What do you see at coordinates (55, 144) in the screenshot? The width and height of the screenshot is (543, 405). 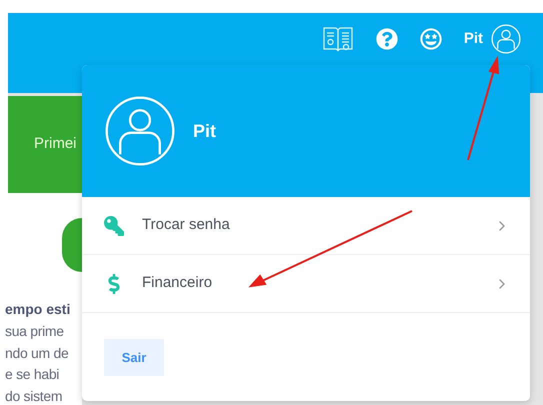 I see `banner-text: Primei` at bounding box center [55, 144].